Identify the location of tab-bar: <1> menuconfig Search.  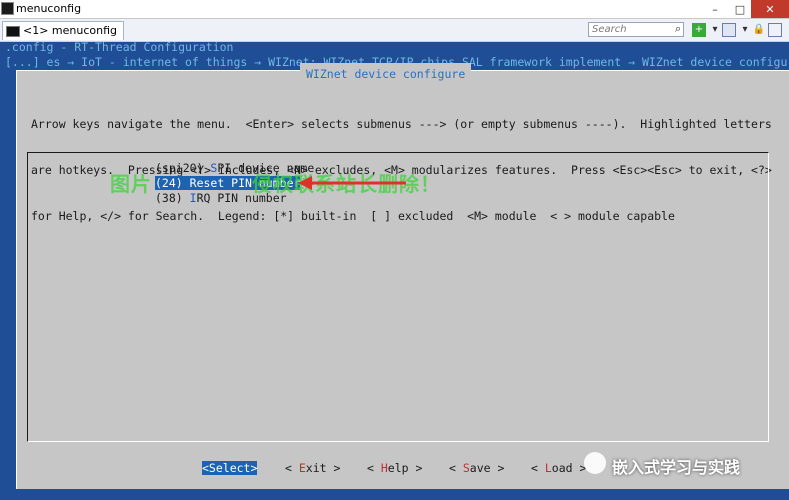
(394, 30).